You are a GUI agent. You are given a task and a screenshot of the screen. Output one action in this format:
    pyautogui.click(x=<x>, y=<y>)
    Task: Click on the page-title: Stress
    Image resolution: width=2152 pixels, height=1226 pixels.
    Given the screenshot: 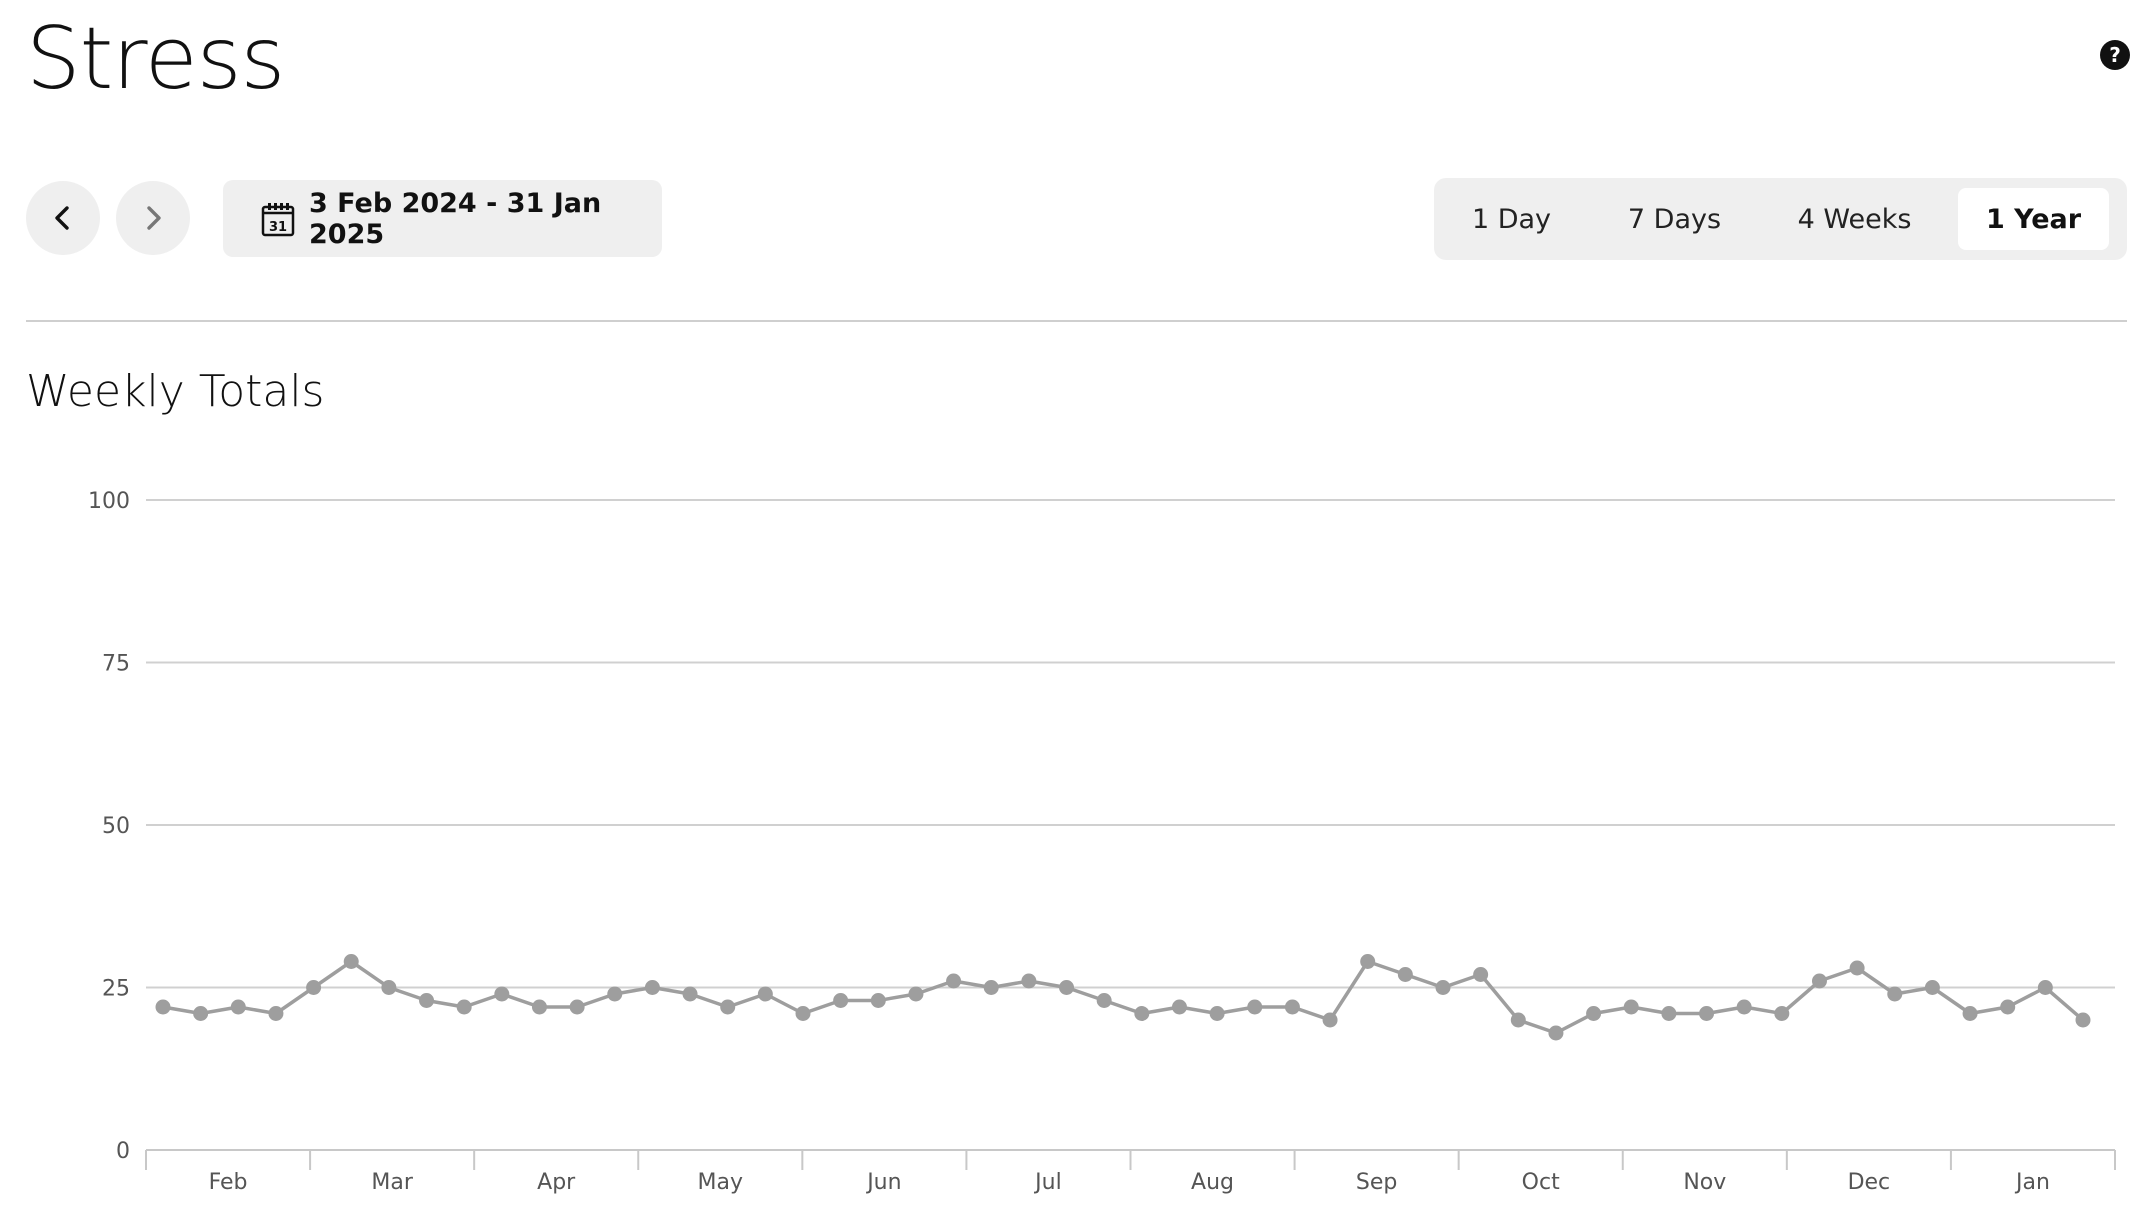 What is the action you would take?
    pyautogui.click(x=155, y=59)
    